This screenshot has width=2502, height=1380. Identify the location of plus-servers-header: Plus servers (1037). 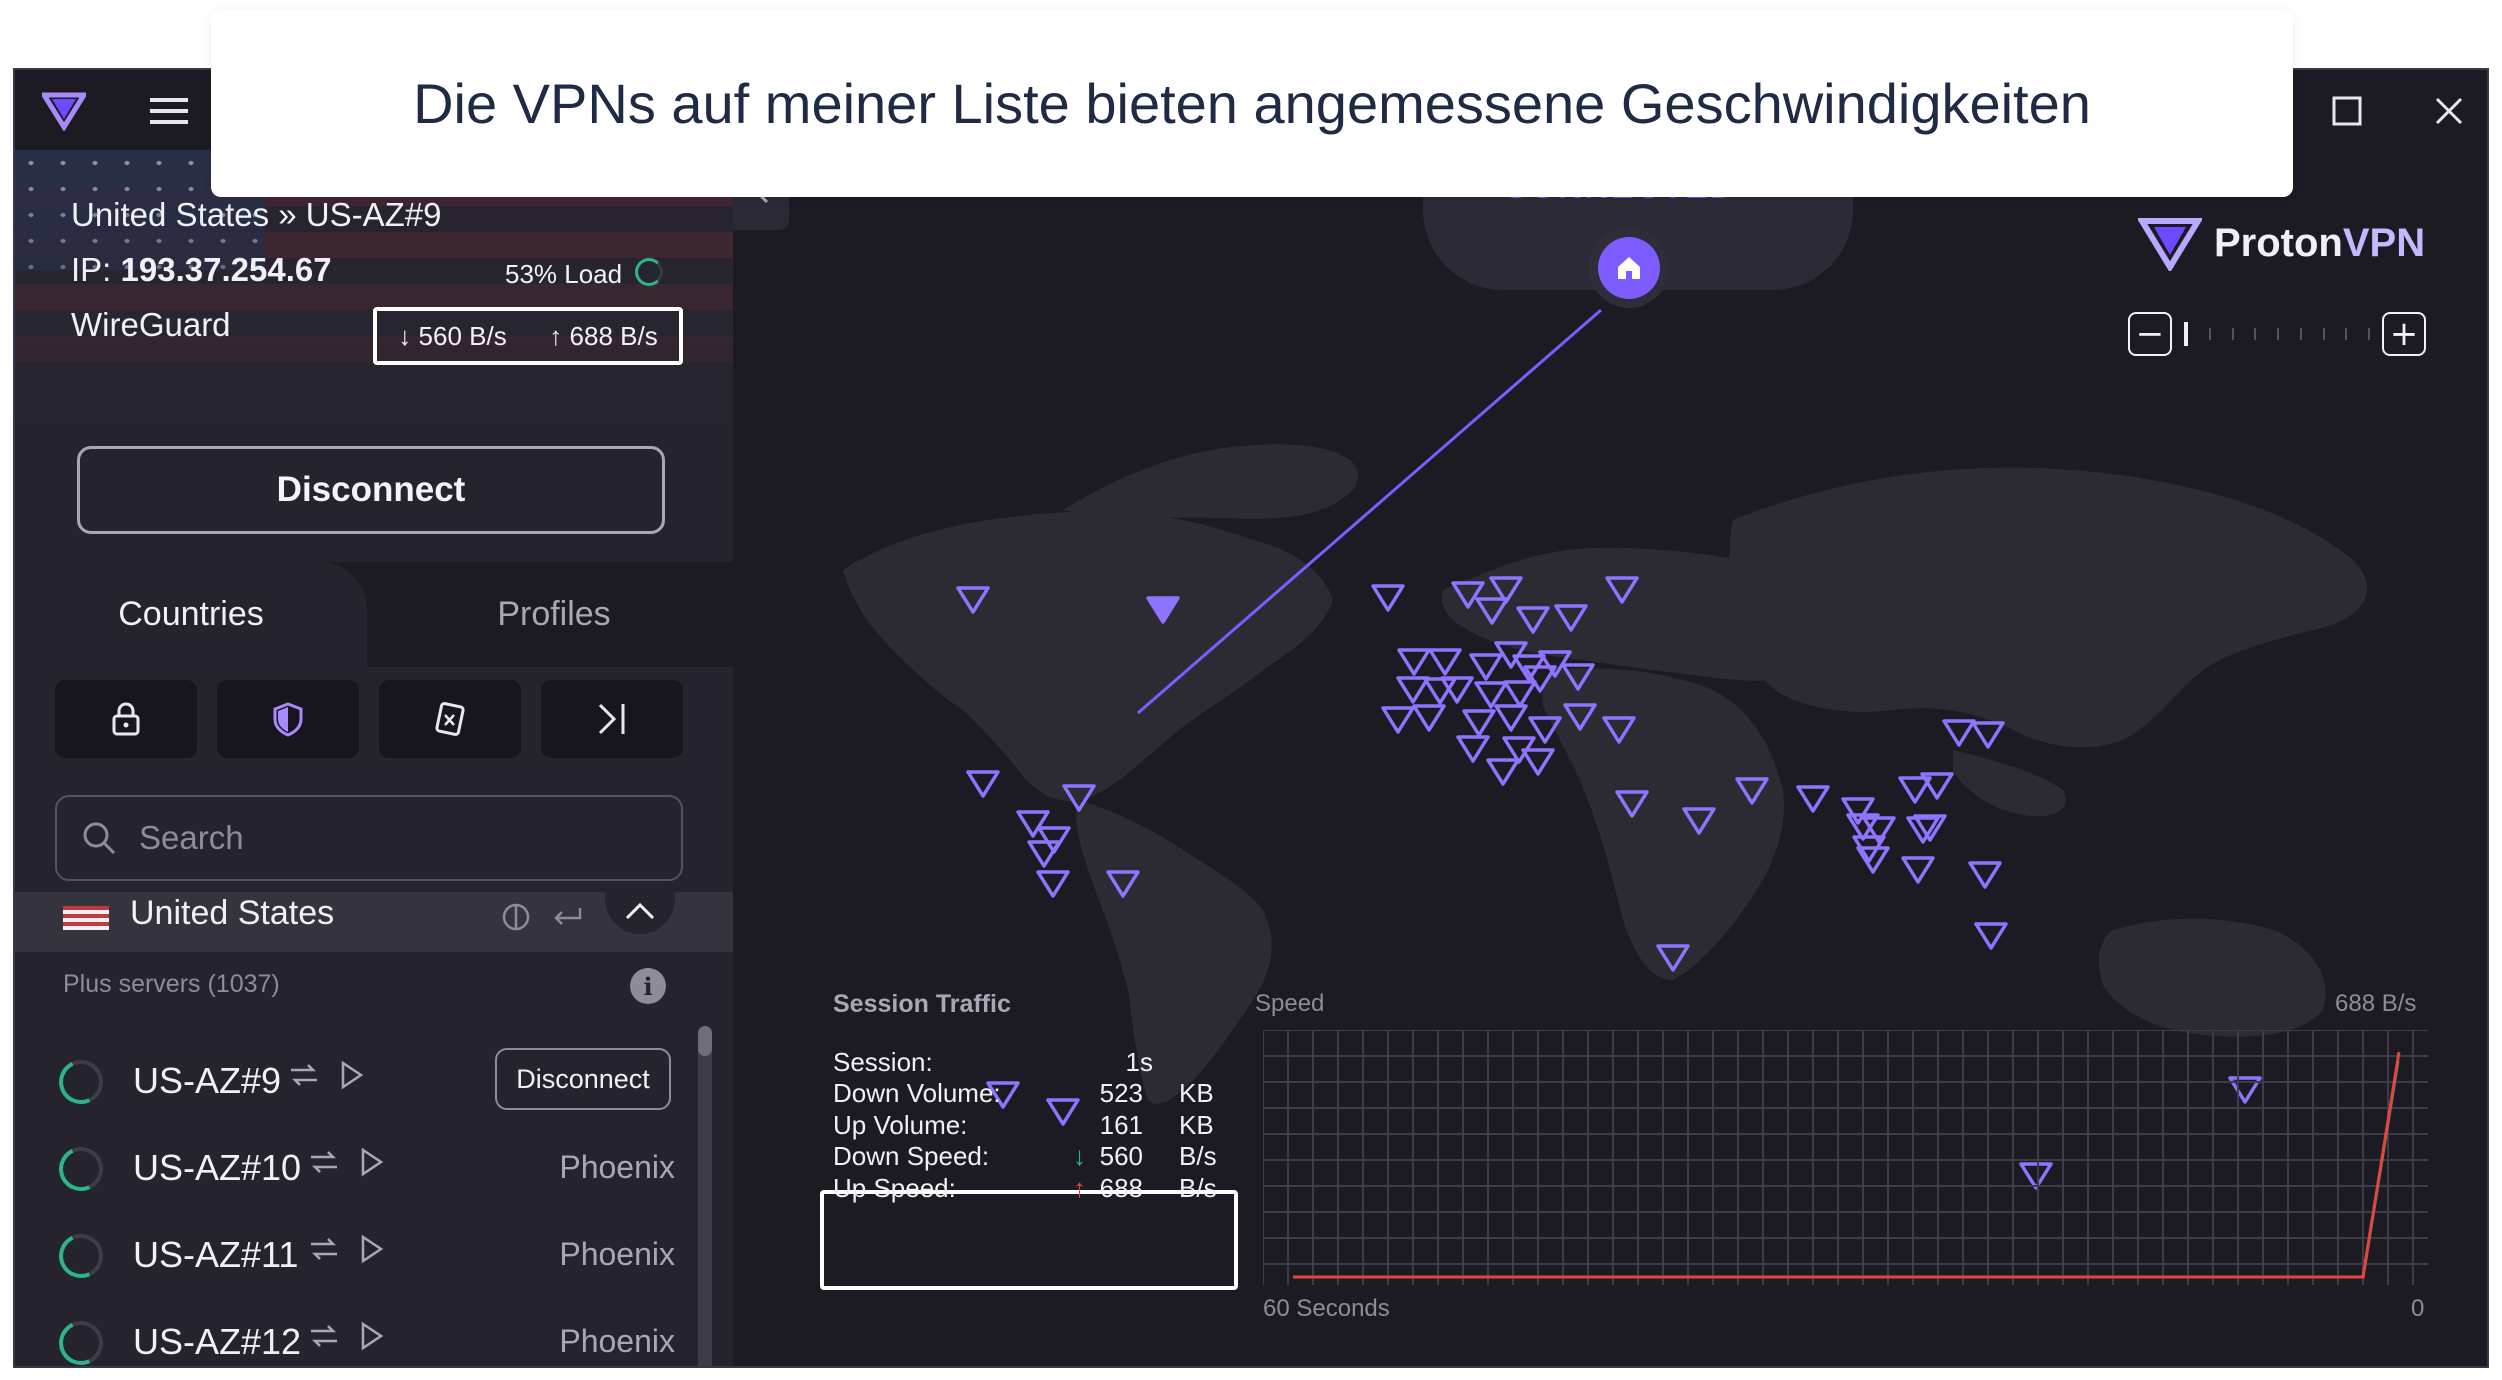
(171, 984).